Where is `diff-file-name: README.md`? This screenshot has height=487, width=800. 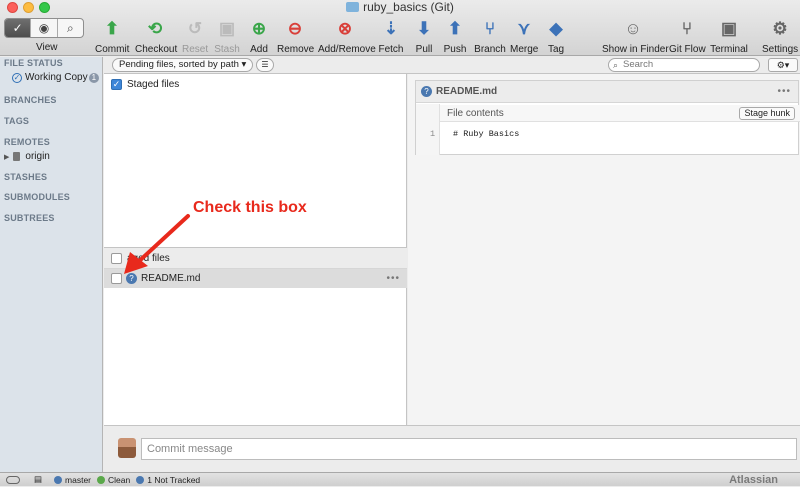
diff-file-name: README.md is located at coordinates (467, 91).